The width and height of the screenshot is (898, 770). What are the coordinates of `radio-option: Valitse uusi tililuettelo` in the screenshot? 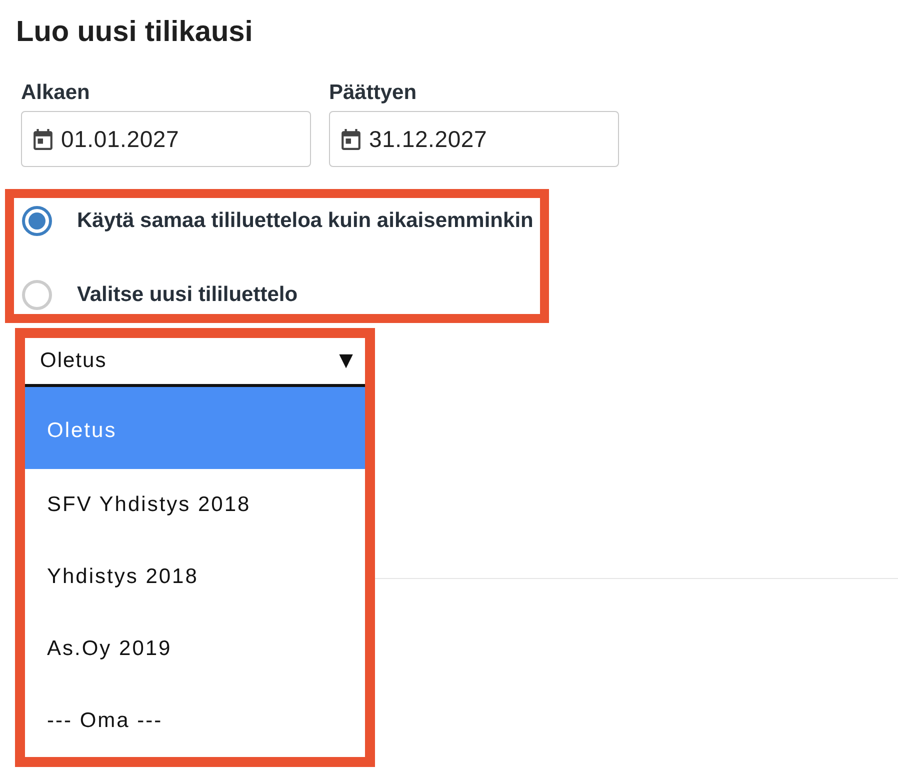 It's located at (156, 295).